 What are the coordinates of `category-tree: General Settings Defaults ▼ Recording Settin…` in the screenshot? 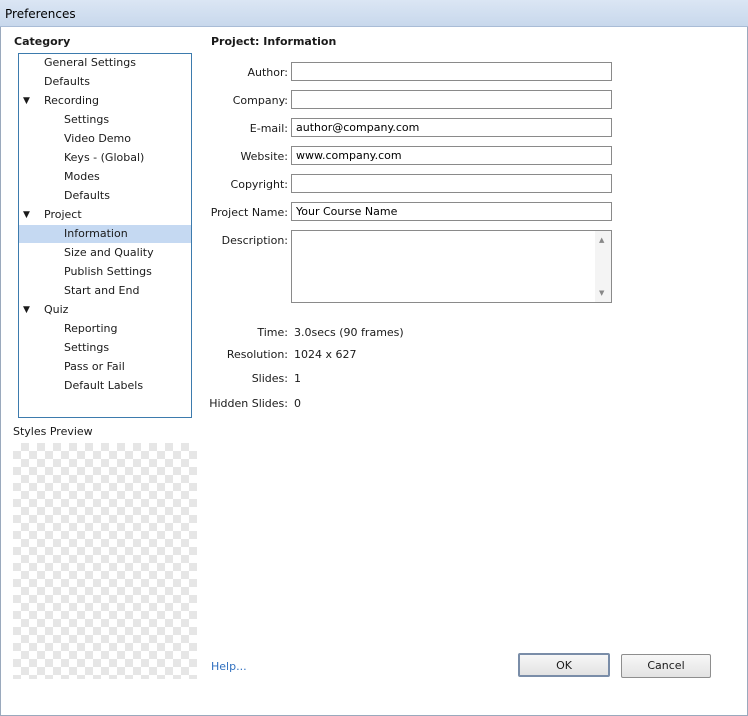 It's located at (105, 235).